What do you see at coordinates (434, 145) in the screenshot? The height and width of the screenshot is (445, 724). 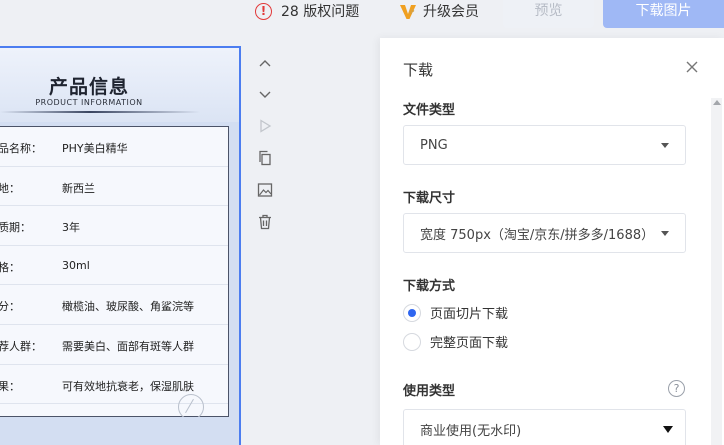 I see `file-type-value: PNG` at bounding box center [434, 145].